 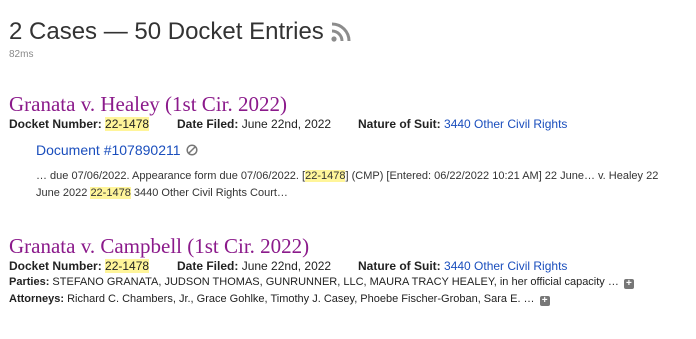 I want to click on title-row: 2 Cases — 50 Docket Entries, so click(x=180, y=32).